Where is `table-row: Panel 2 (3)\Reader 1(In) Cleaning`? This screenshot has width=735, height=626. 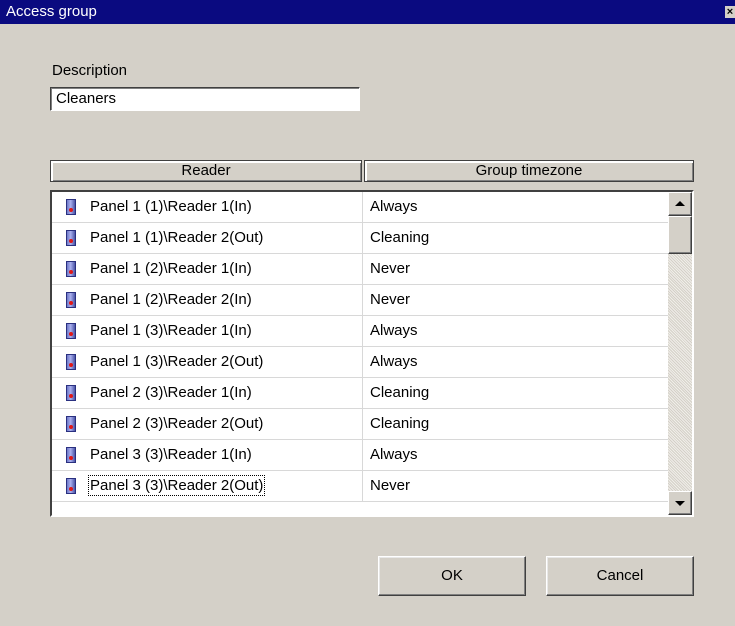 table-row: Panel 2 (3)\Reader 1(In) Cleaning is located at coordinates (360, 393).